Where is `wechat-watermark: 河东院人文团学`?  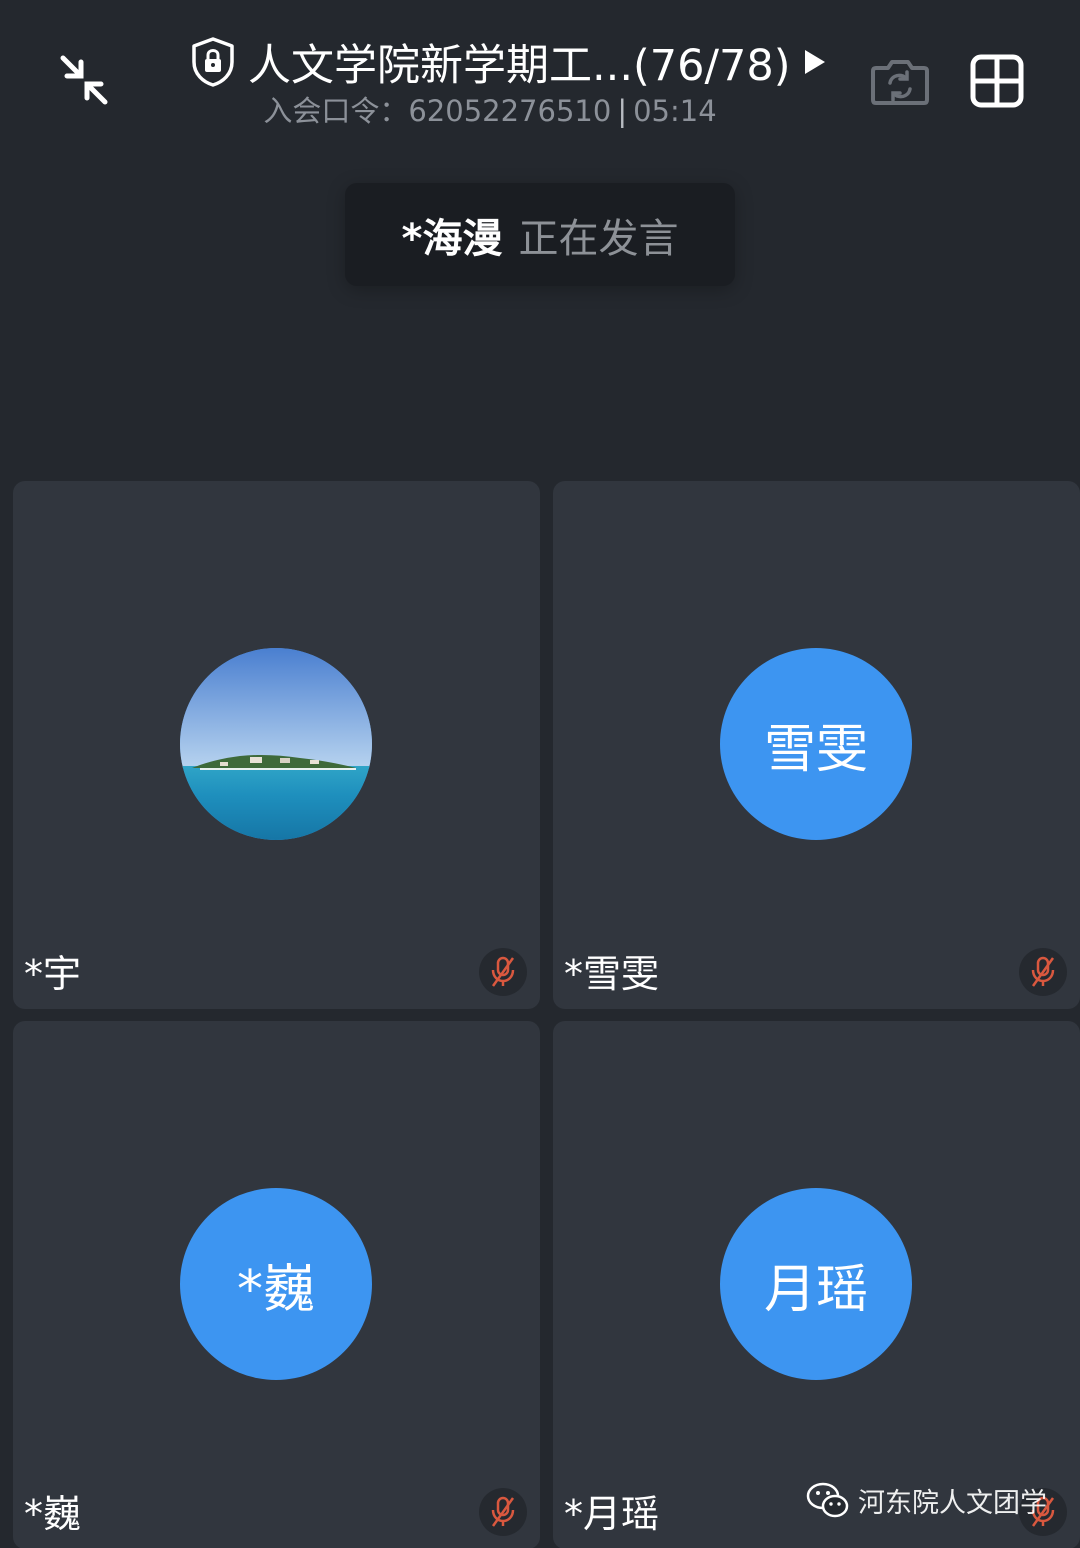
wechat-watermark: 河东院人文团学 is located at coordinates (926, 1500).